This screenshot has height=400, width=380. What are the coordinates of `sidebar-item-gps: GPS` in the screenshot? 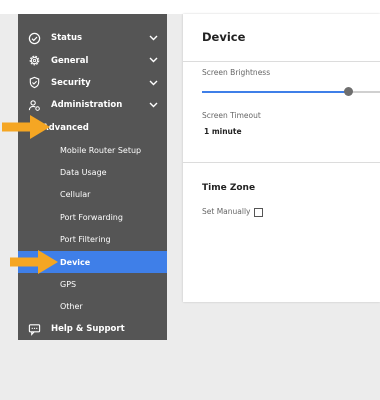 It's located at (92, 284).